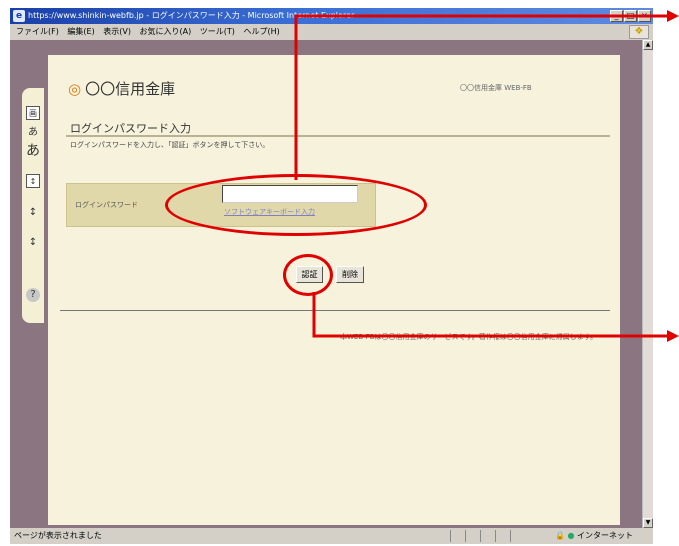  Describe the element at coordinates (58, 535) in the screenshot. I see `status-text: ページが表示されました` at that location.